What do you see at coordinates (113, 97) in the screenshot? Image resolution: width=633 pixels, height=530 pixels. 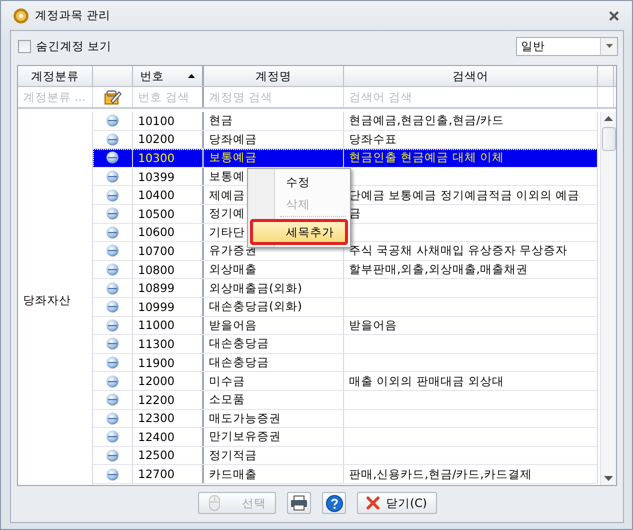 I see `edit-icon` at bounding box center [113, 97].